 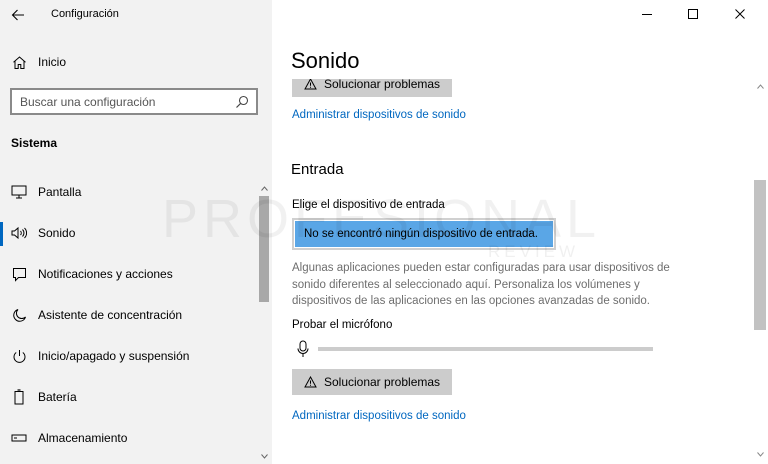 I want to click on sidebar-item-label: Asistente de concentración, so click(x=110, y=315).